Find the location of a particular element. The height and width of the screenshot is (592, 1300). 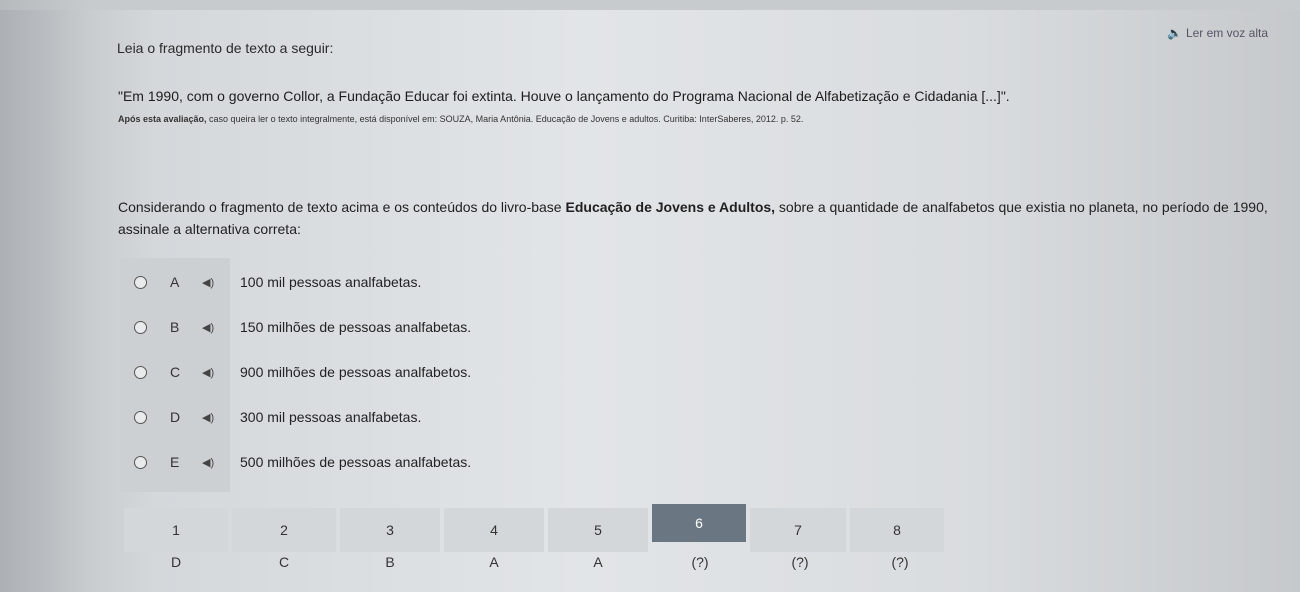

option-d: D ◀) 300 mil pessoas analfabetas. is located at coordinates (560, 417).